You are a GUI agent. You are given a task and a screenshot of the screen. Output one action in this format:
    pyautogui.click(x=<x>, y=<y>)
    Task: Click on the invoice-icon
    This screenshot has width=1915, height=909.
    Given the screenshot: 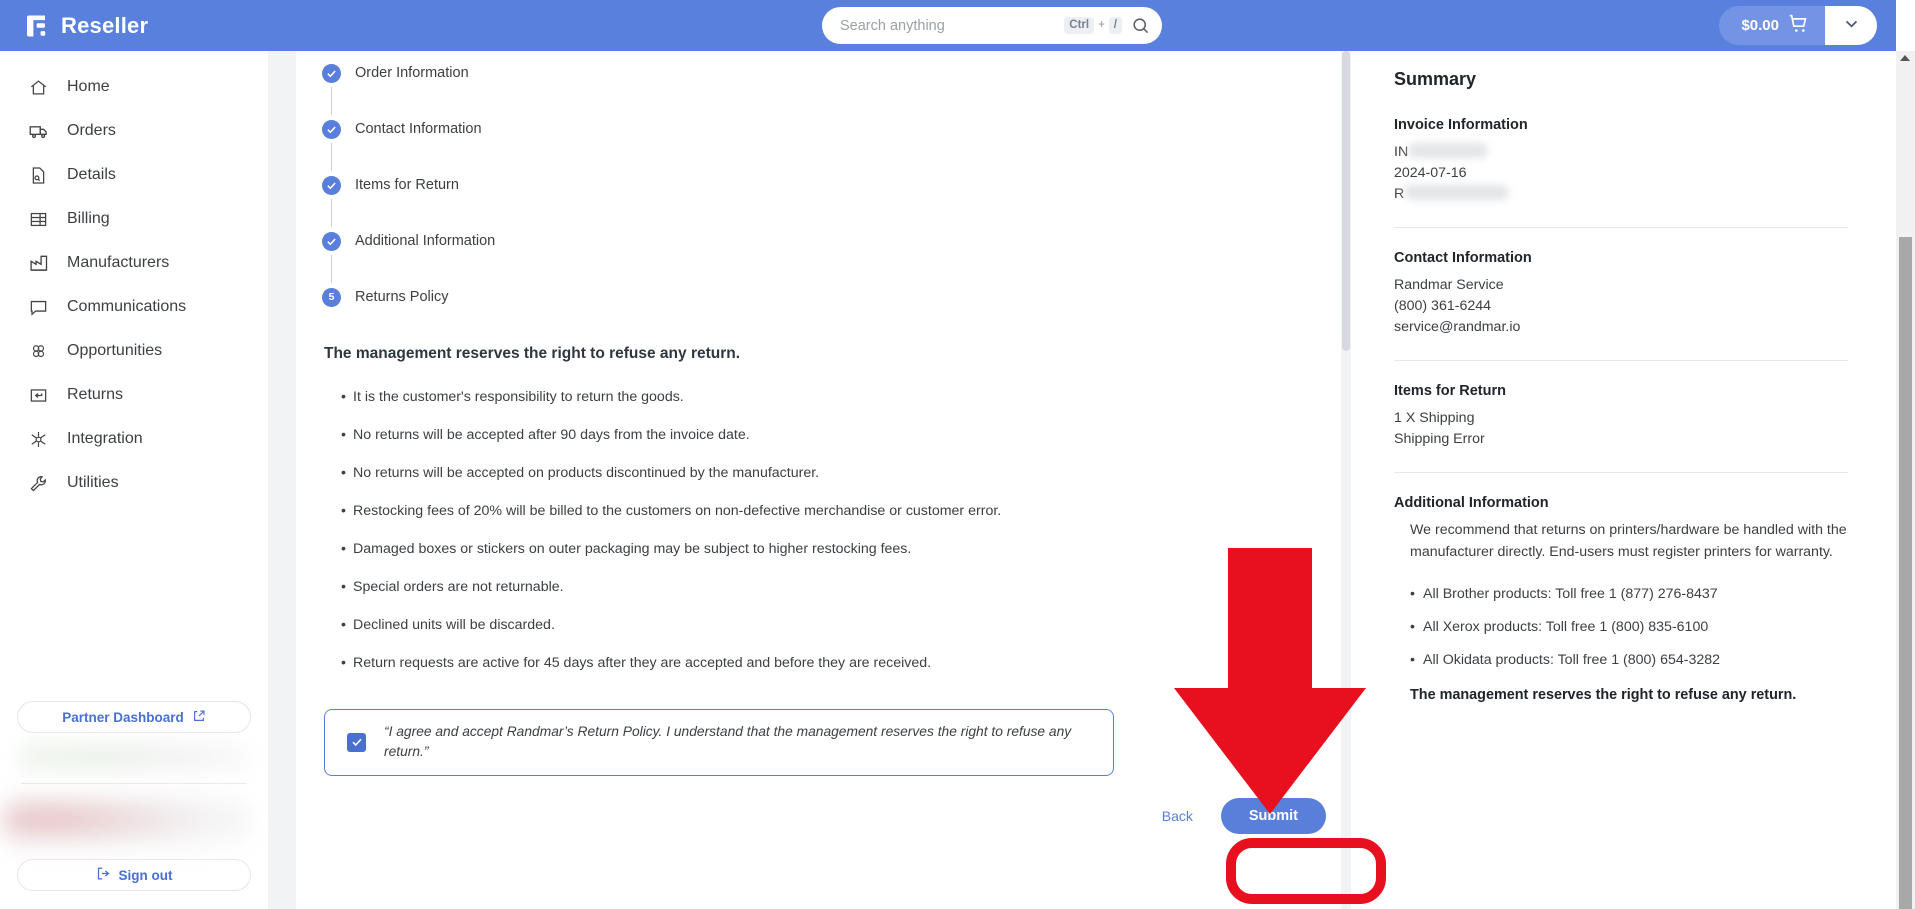 What is the action you would take?
    pyautogui.click(x=38, y=219)
    